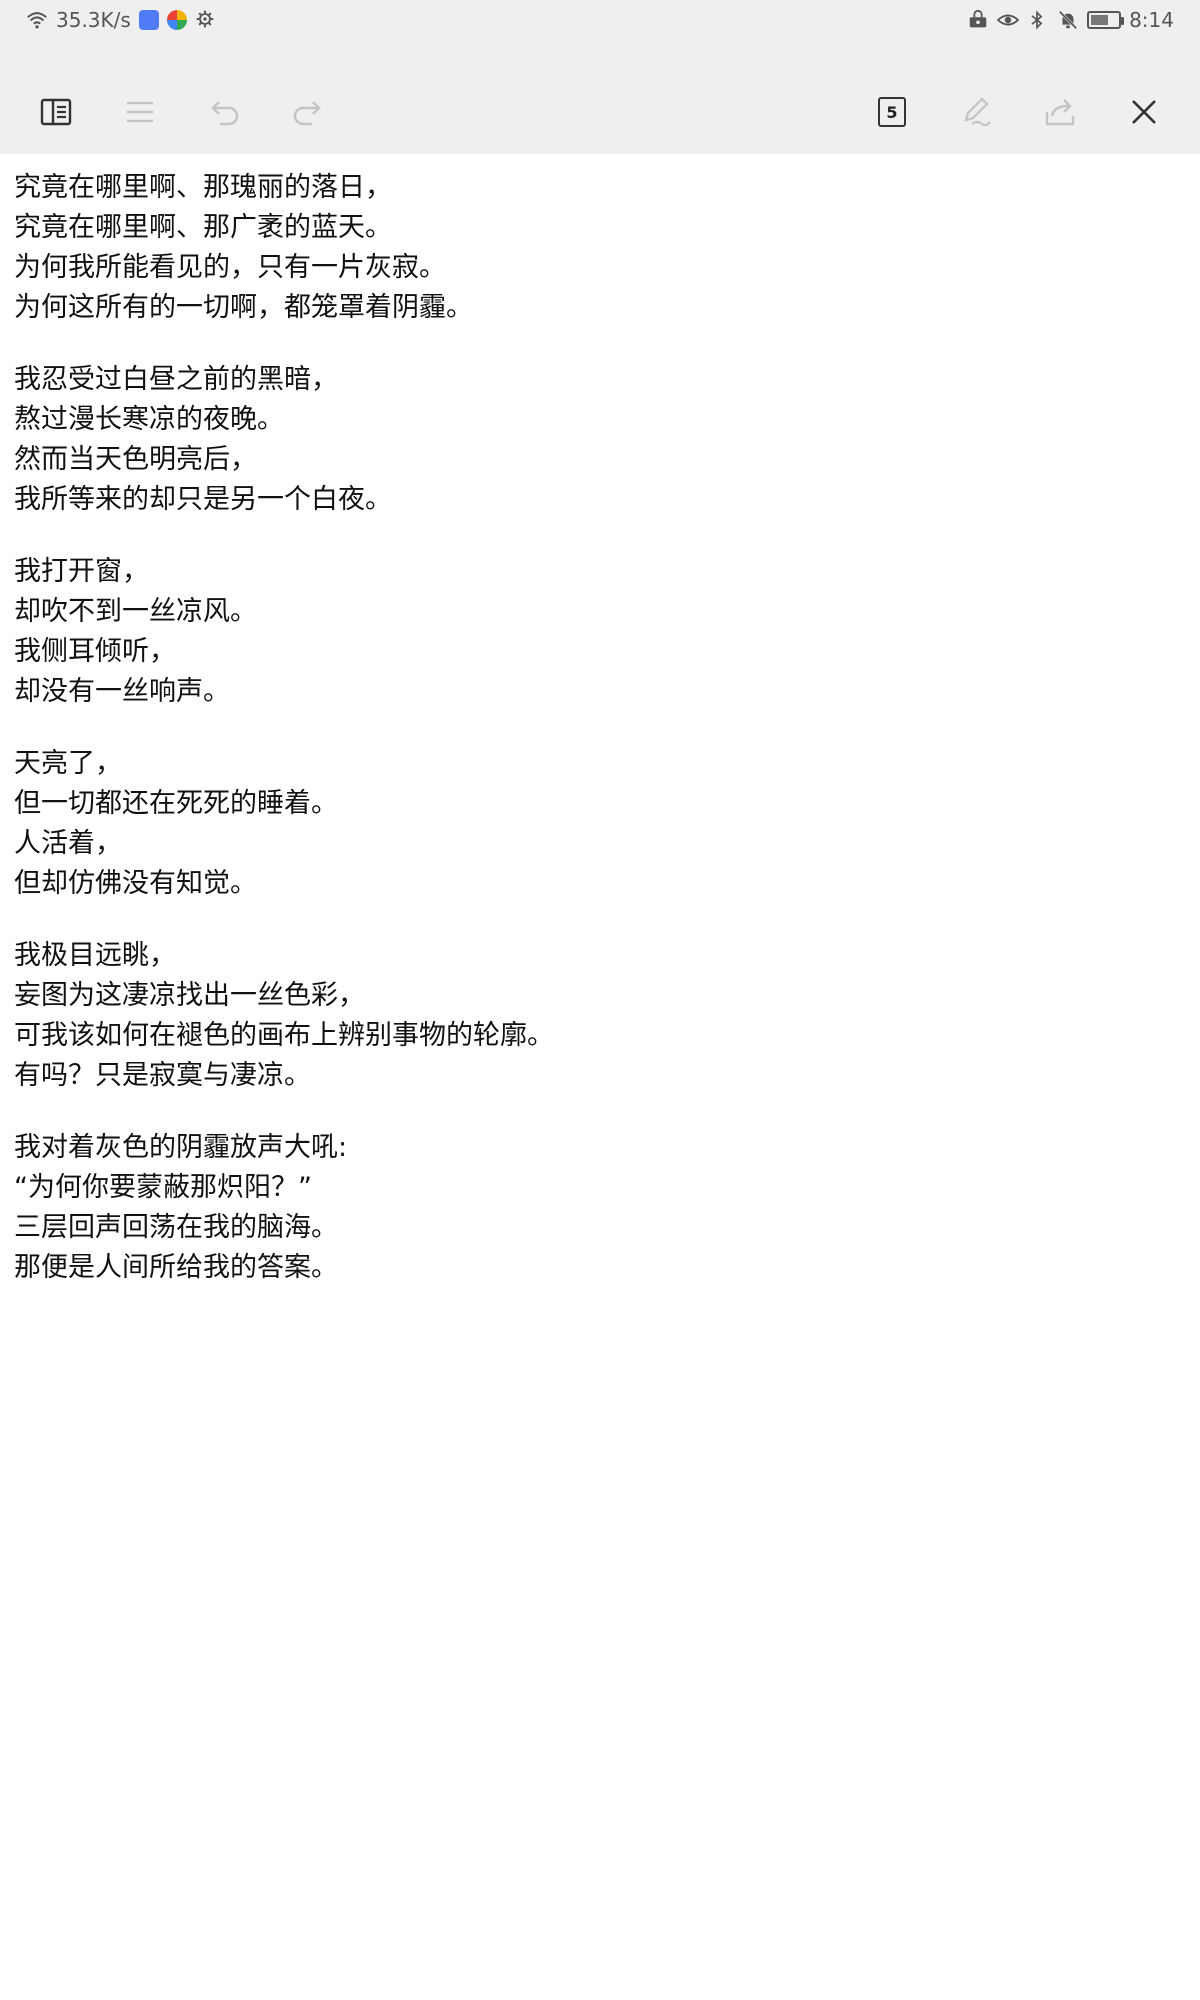 This screenshot has height=2000, width=1200. Describe the element at coordinates (1038, 20) in the screenshot. I see `bluetooth-icon` at that location.